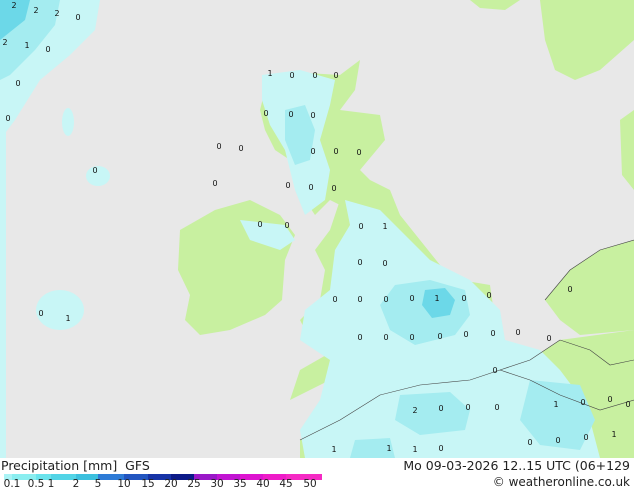  Describe the element at coordinates (561, 482) in the screenshot. I see `credit-text: © weatheronline.co.uk` at that location.